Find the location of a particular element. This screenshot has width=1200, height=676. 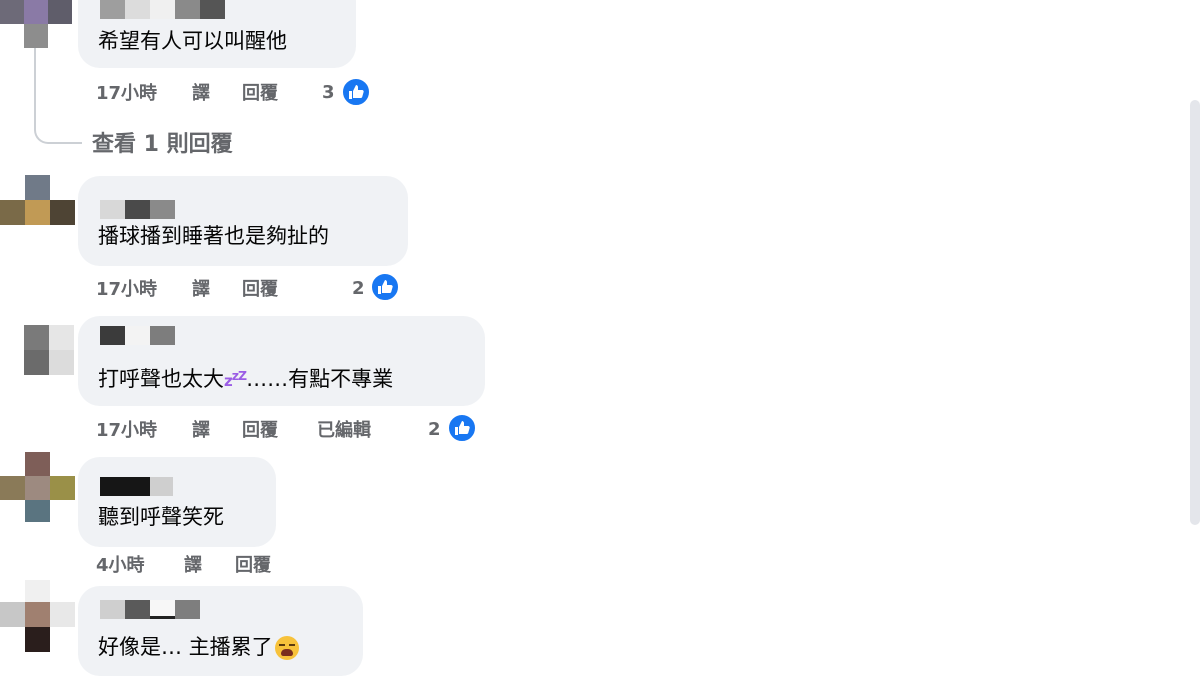

comment-timestamp: 4小時 is located at coordinates (120, 564).